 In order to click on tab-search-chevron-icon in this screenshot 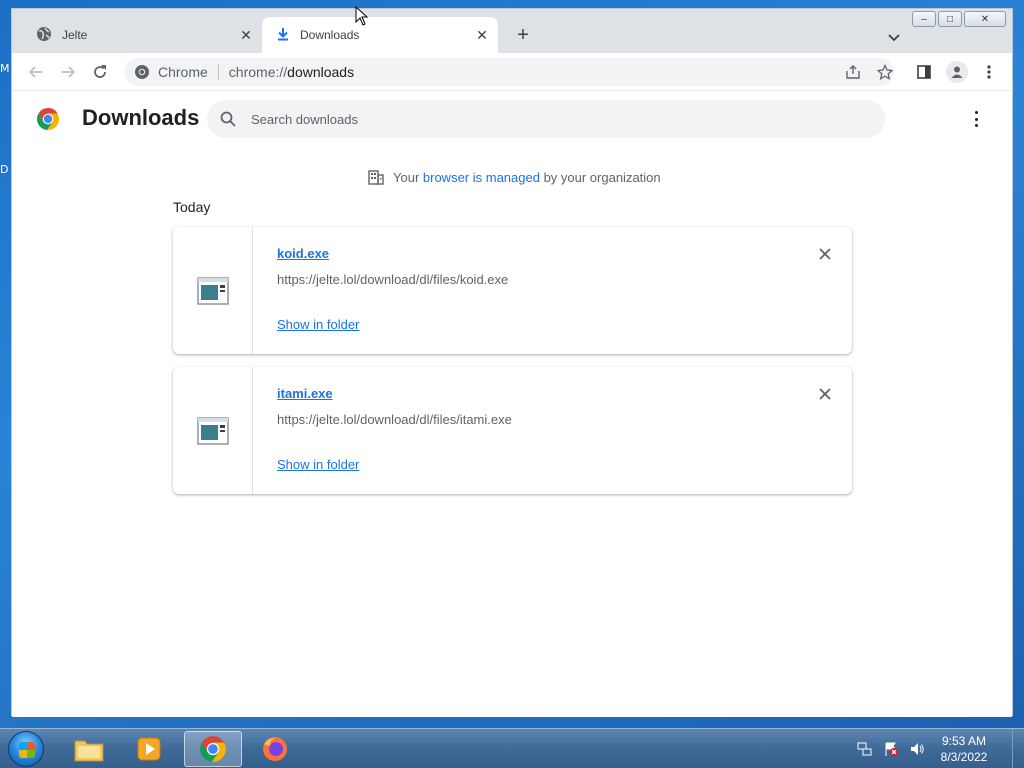, I will do `click(894, 37)`.